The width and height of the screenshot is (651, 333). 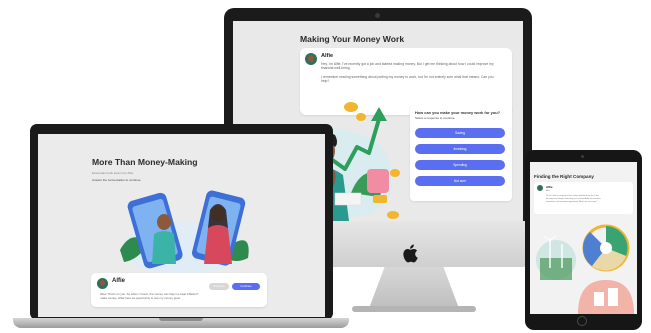 What do you see at coordinates (410, 253) in the screenshot?
I see `apple-logo-icon` at bounding box center [410, 253].